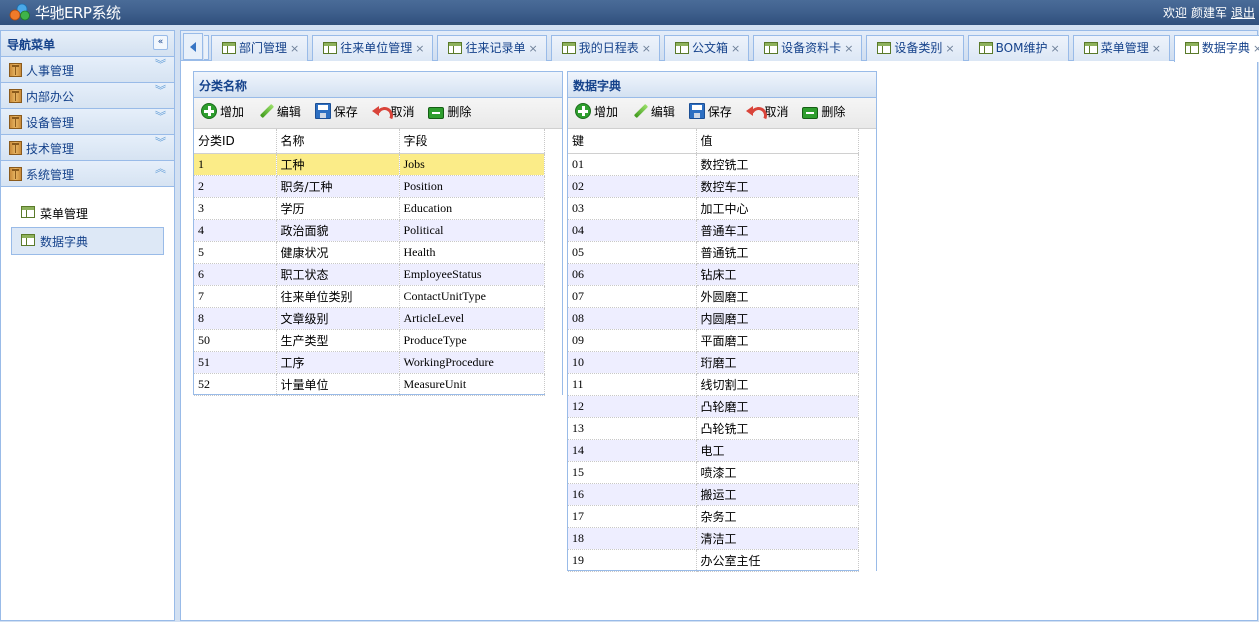 This screenshot has width=1259, height=622. I want to click on table-row: 18 清洁工, so click(722, 538).